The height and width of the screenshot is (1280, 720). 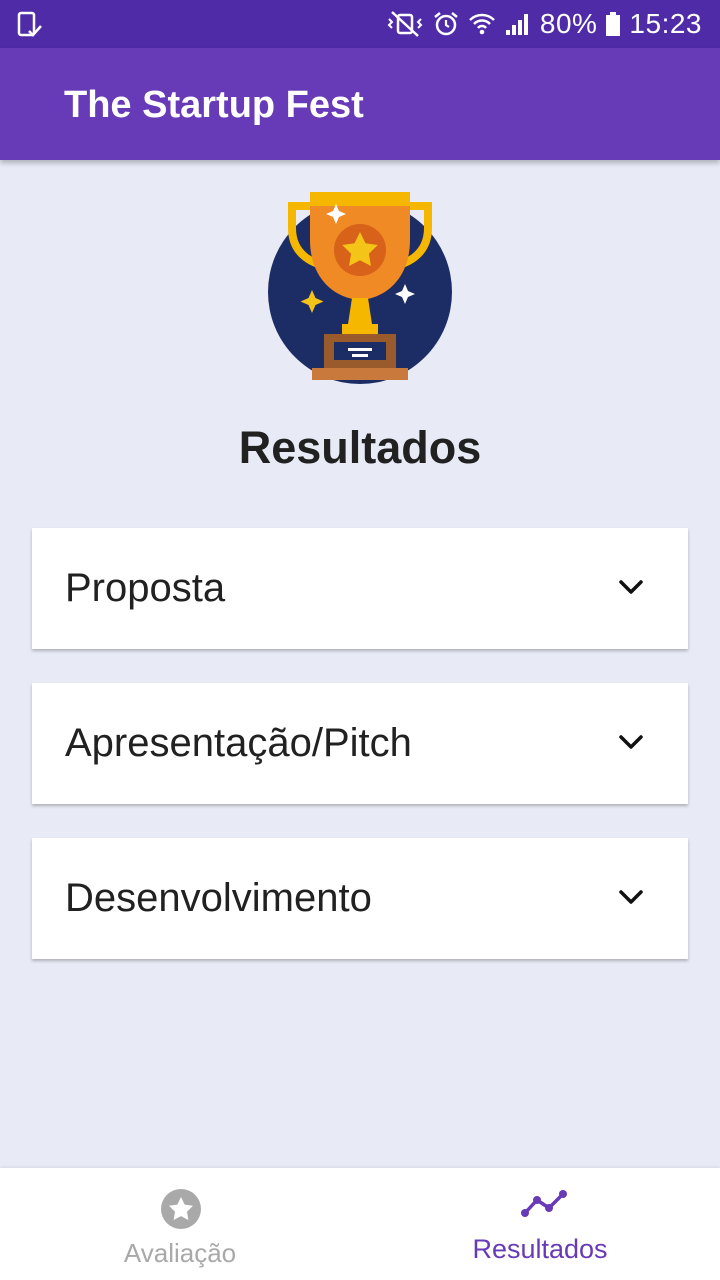 What do you see at coordinates (665, 23) in the screenshot?
I see `clock: 15:23` at bounding box center [665, 23].